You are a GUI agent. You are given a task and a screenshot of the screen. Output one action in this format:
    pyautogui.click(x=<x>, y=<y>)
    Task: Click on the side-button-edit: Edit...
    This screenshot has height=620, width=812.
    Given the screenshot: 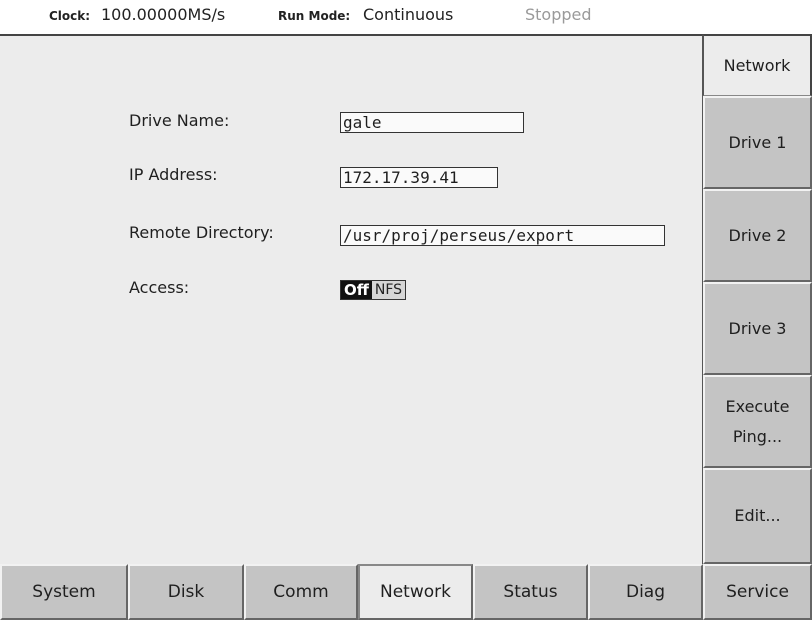 What is the action you would take?
    pyautogui.click(x=757, y=516)
    